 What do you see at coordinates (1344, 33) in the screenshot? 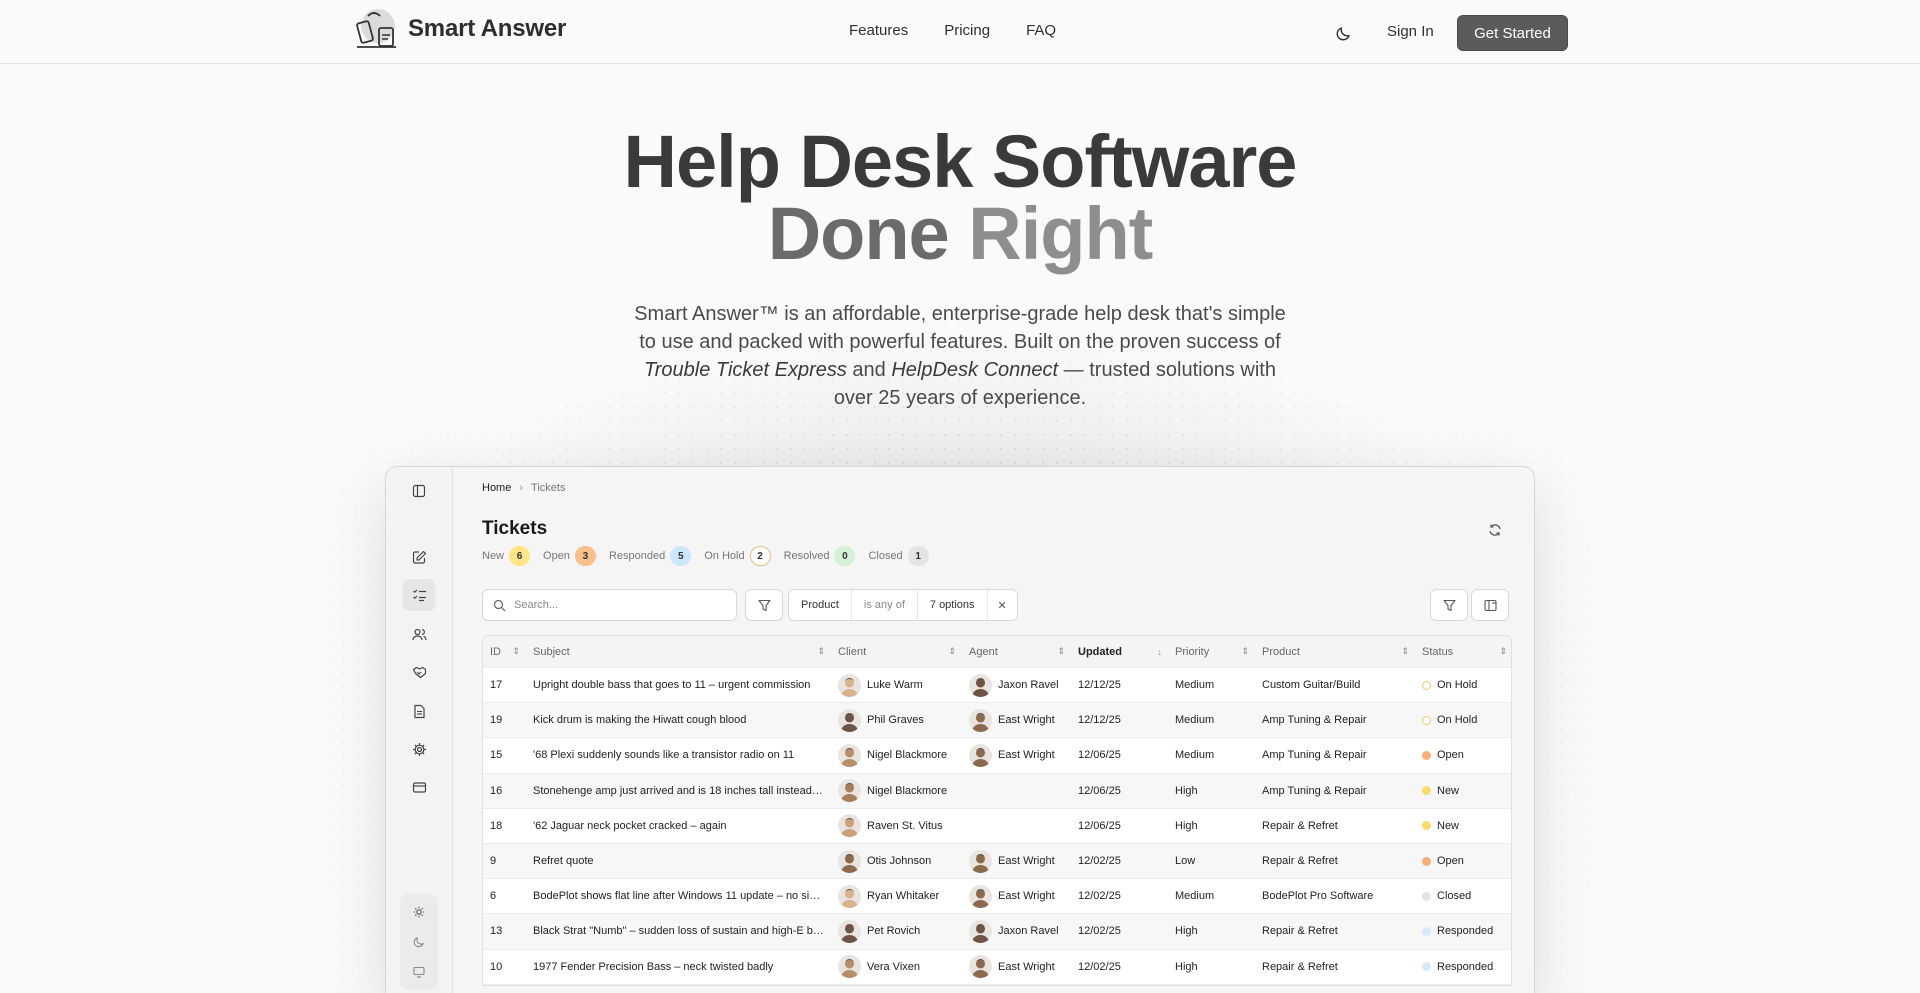
I see `dark-mode-toggle` at bounding box center [1344, 33].